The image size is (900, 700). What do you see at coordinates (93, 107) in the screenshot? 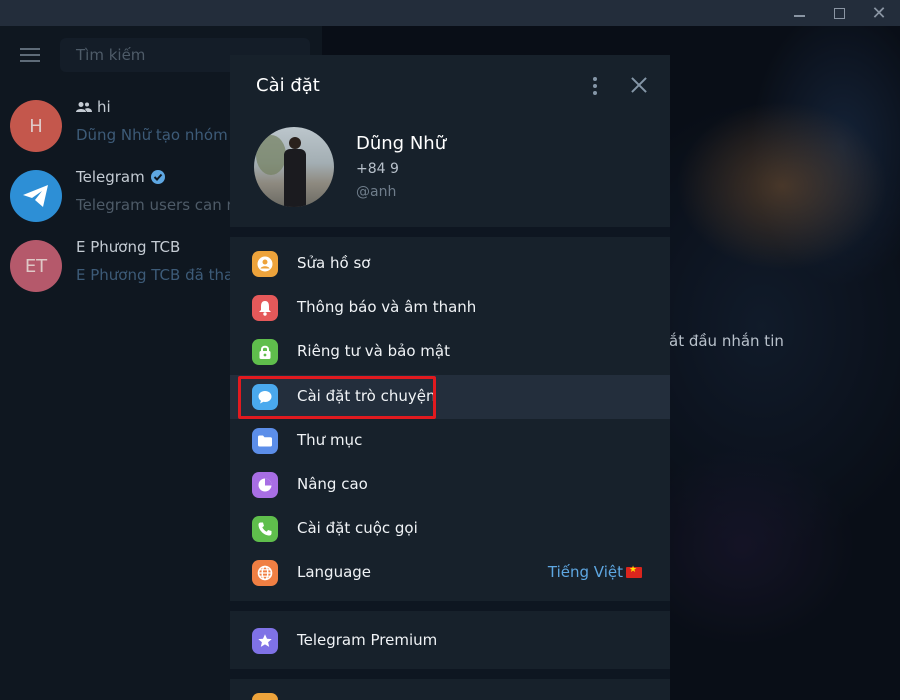
I see `chat-title-row: hi` at bounding box center [93, 107].